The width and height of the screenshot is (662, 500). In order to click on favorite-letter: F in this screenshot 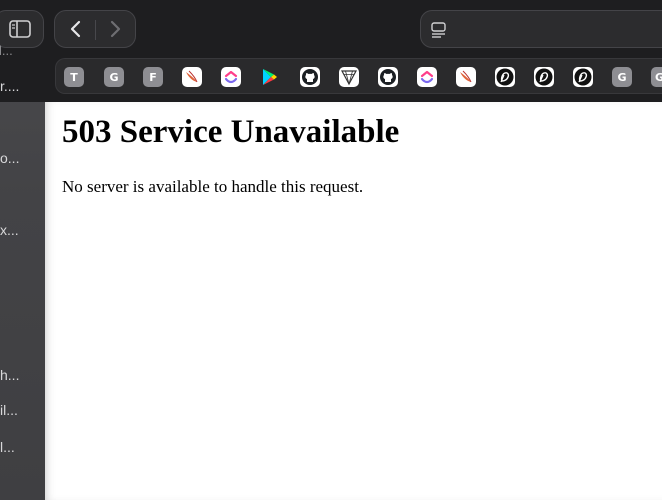, I will do `click(153, 77)`.